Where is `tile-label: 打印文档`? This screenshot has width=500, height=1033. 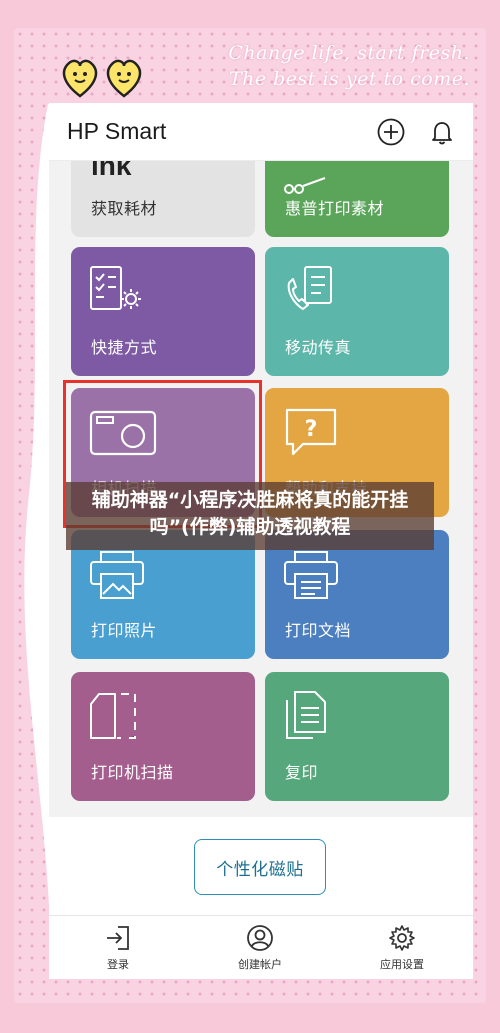
tile-label: 打印文档 is located at coordinates (318, 630).